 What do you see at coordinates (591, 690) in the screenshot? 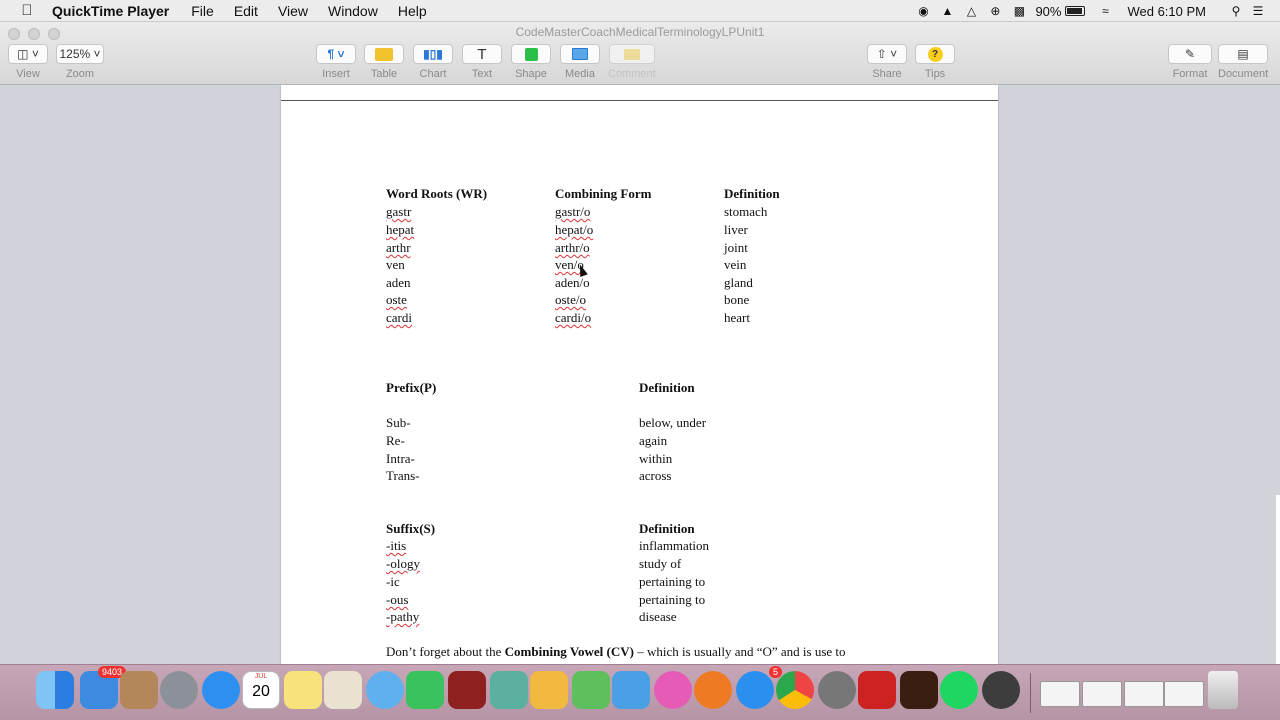
I see `numbers-icon` at bounding box center [591, 690].